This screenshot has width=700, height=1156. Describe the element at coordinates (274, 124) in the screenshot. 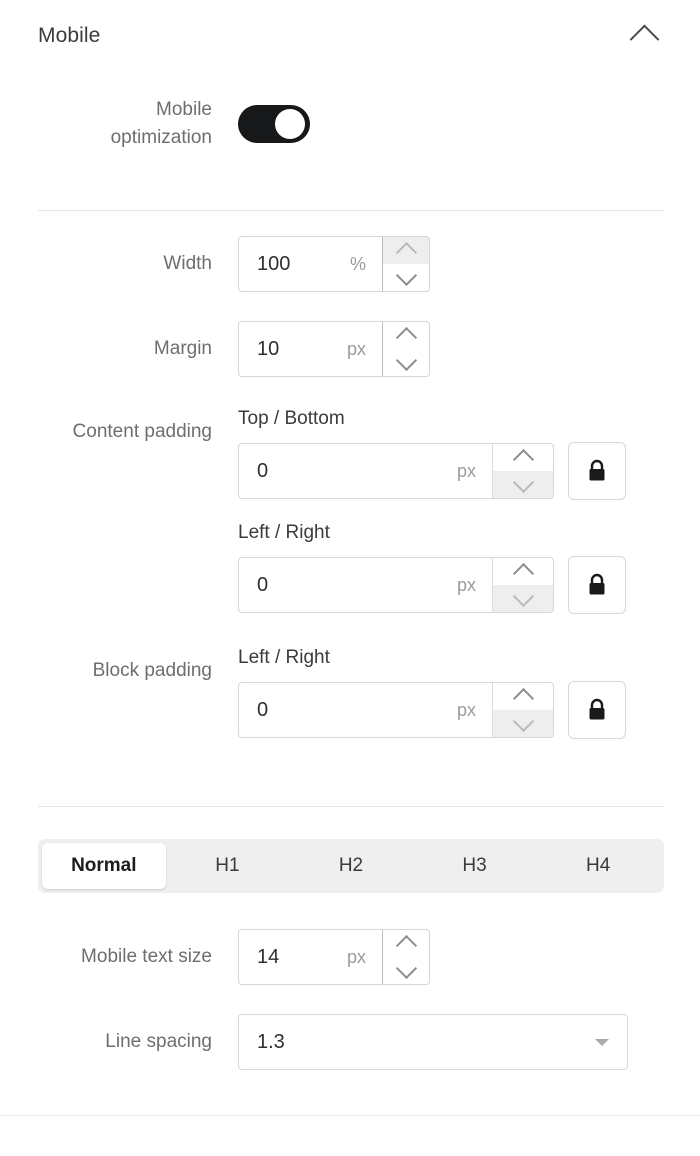

I see `mobile-optimization-toggle` at that location.